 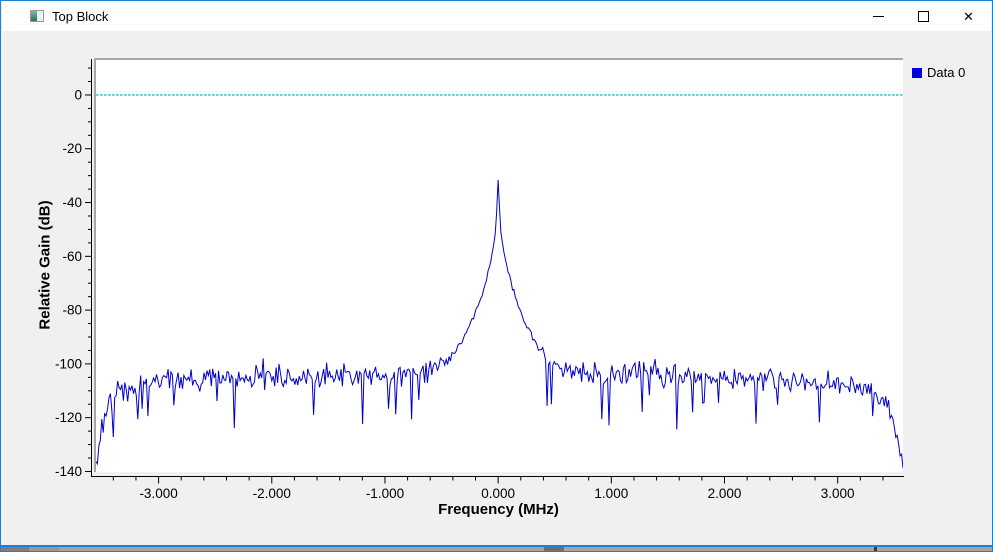 What do you see at coordinates (917, 72) in the screenshot?
I see `legend-swatch-data0` at bounding box center [917, 72].